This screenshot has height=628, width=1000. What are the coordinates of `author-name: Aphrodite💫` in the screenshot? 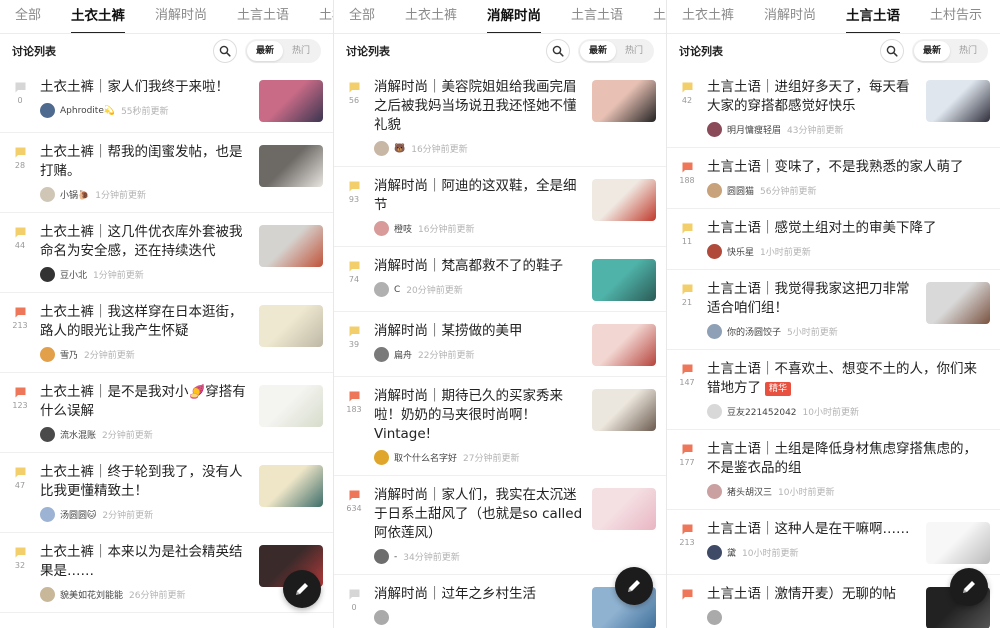 It's located at (87, 111).